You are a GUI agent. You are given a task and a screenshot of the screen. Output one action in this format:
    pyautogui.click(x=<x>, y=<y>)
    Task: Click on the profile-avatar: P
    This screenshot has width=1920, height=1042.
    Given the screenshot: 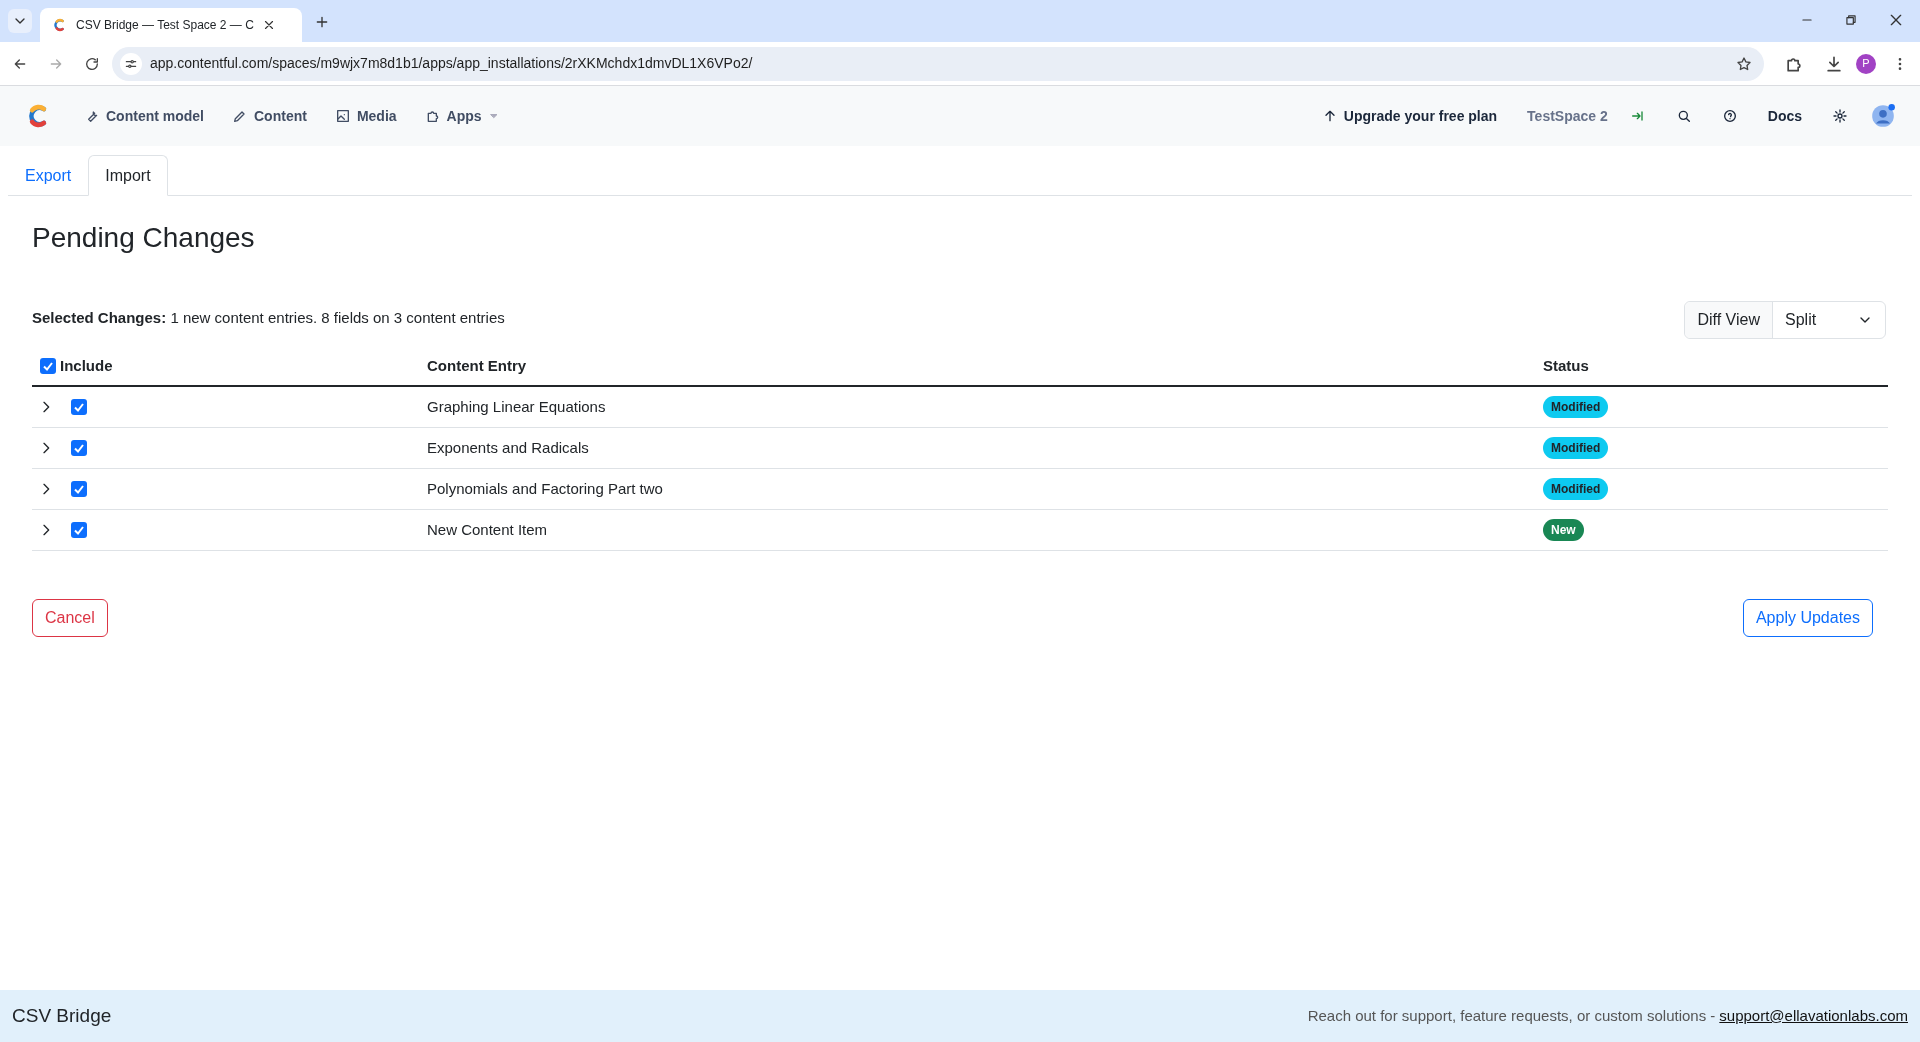 What is the action you would take?
    pyautogui.click(x=1866, y=63)
    